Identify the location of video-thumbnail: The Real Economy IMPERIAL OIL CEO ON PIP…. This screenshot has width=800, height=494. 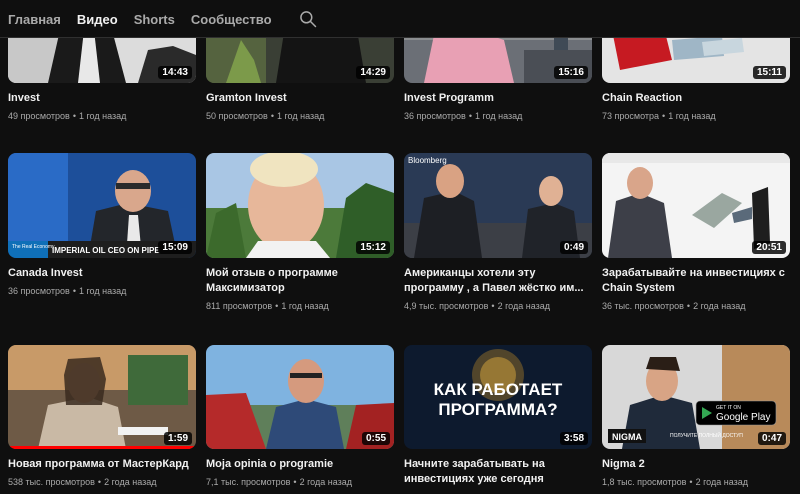
(102, 205).